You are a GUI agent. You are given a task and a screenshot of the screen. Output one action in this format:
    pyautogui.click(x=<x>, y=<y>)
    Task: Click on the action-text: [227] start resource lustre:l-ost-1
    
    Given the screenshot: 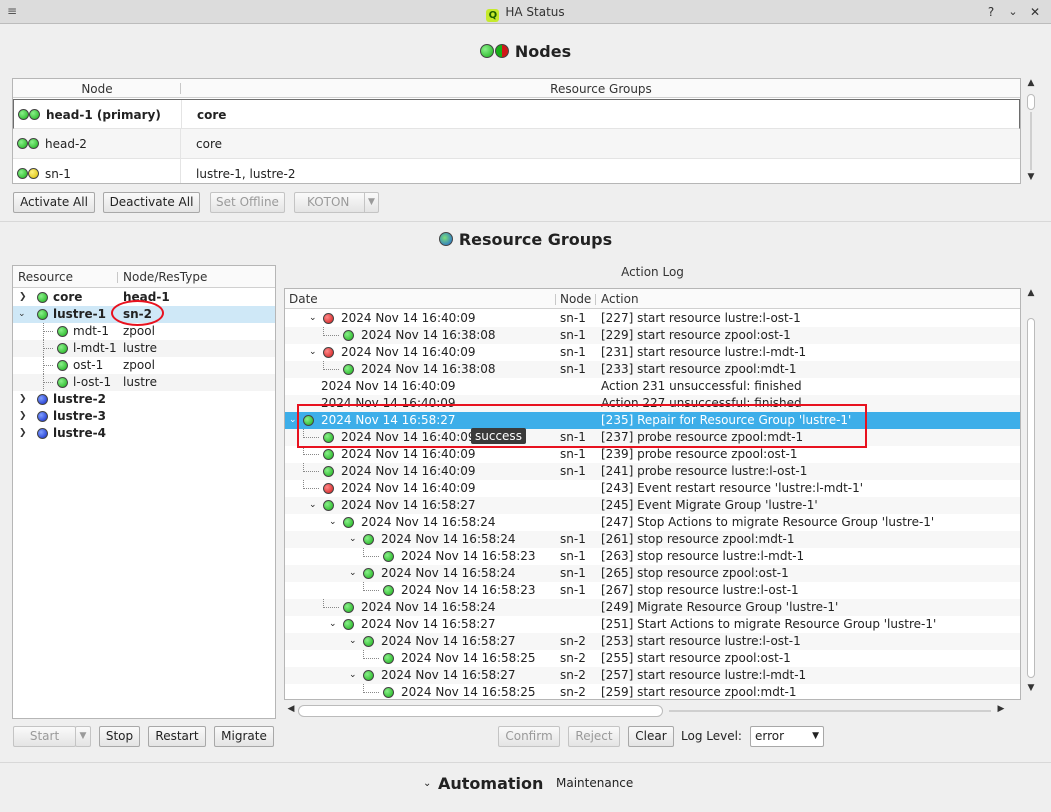 What is the action you would take?
    pyautogui.click(x=701, y=318)
    